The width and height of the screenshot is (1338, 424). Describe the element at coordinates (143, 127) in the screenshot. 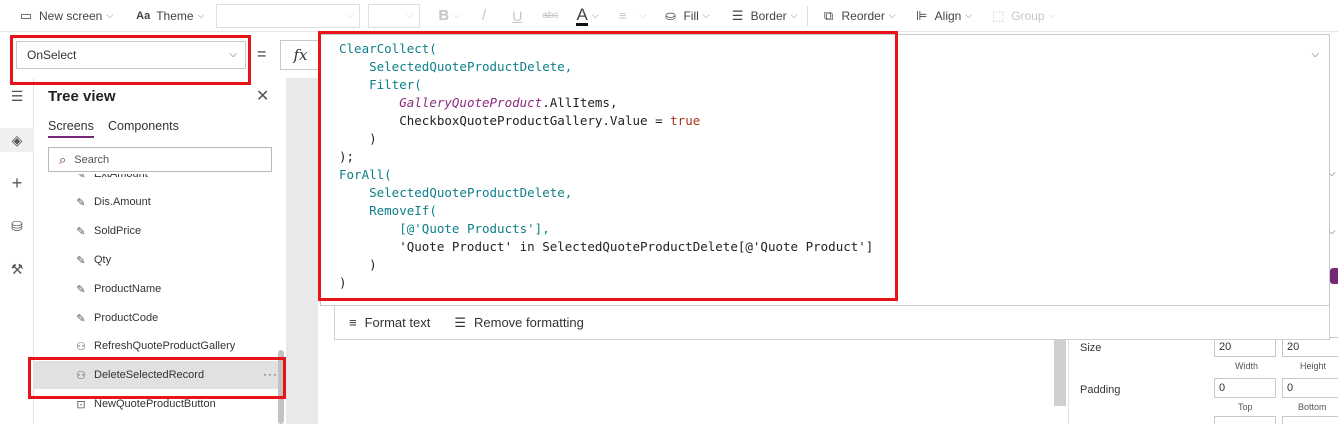

I see `tab-components: Components` at that location.